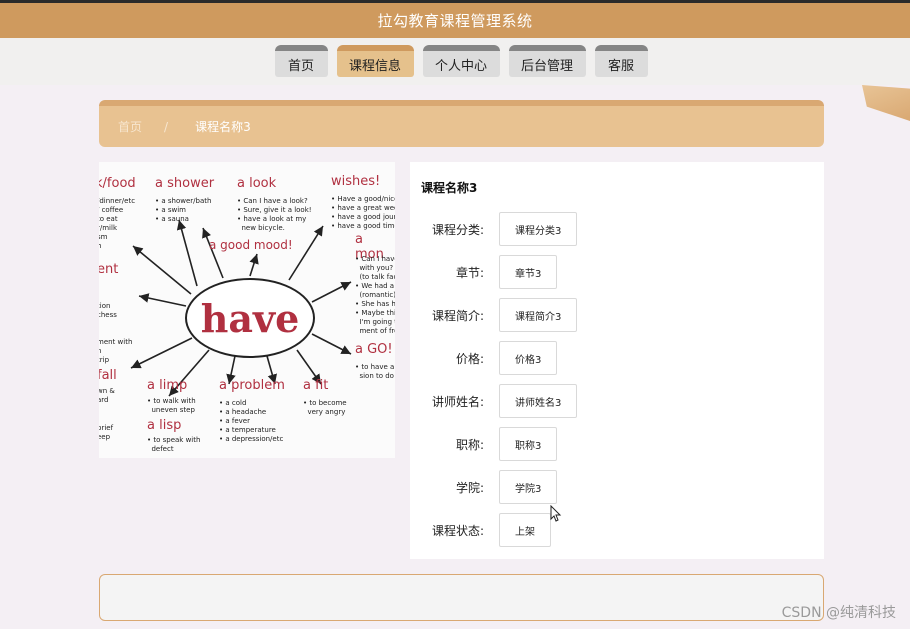  What do you see at coordinates (469, 444) in the screenshot?
I see `field-title-rank-label: 职称:` at bounding box center [469, 444].